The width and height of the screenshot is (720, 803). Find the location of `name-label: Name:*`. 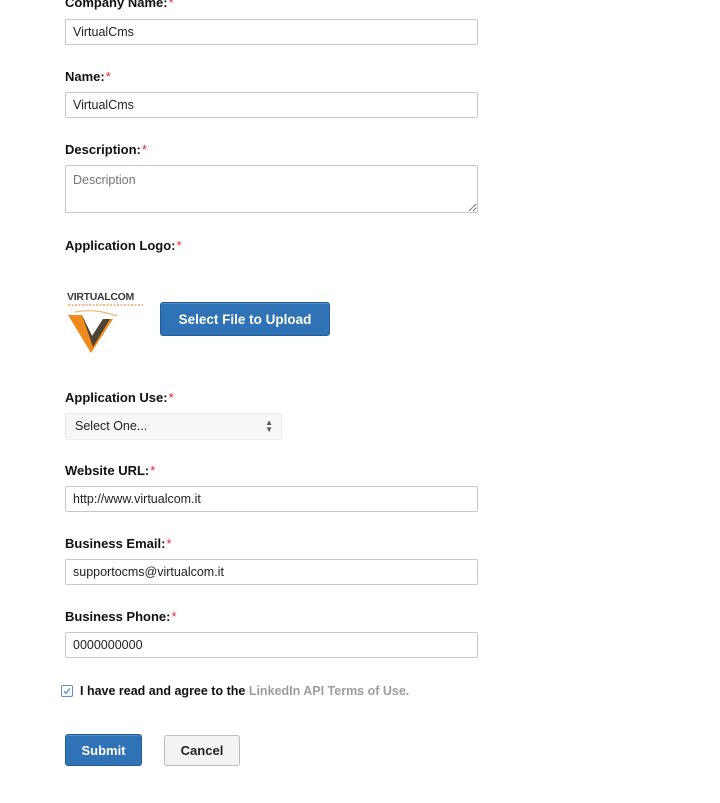

name-label: Name:* is located at coordinates (88, 76).